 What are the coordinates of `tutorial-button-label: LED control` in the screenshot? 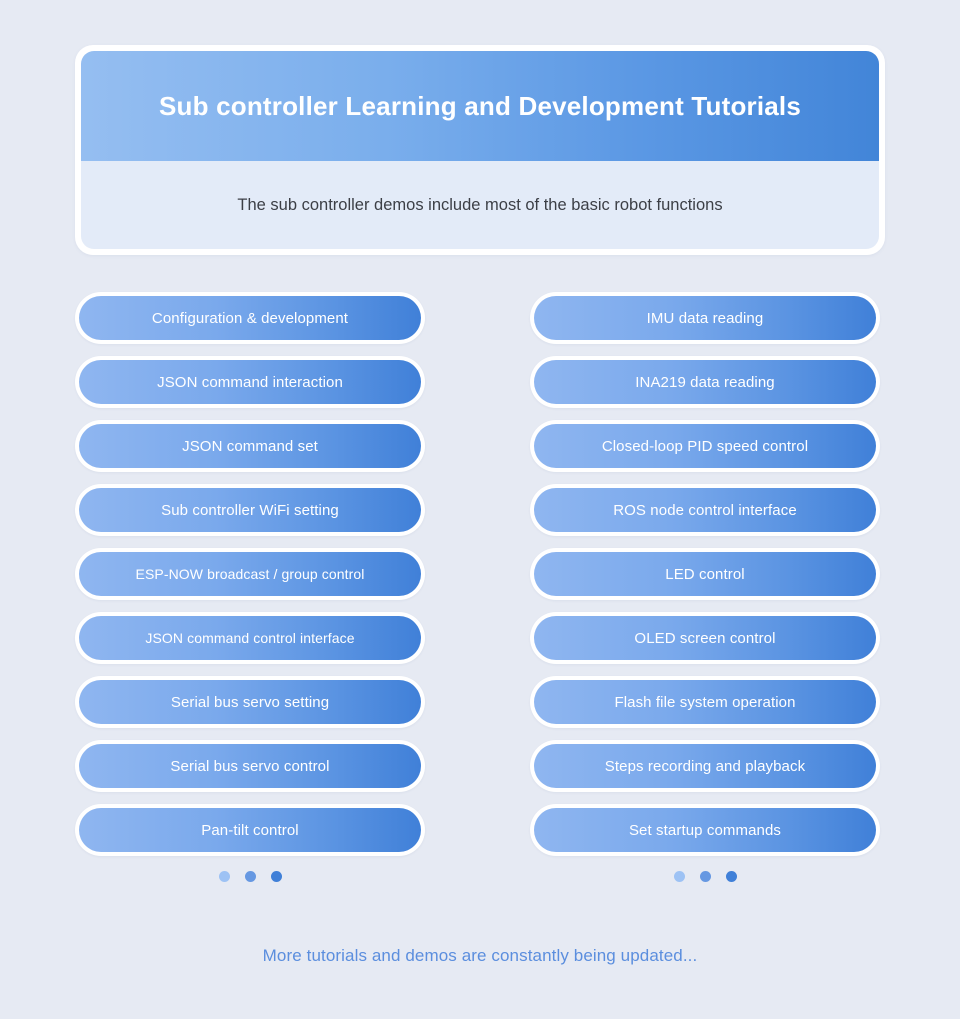 It's located at (705, 574).